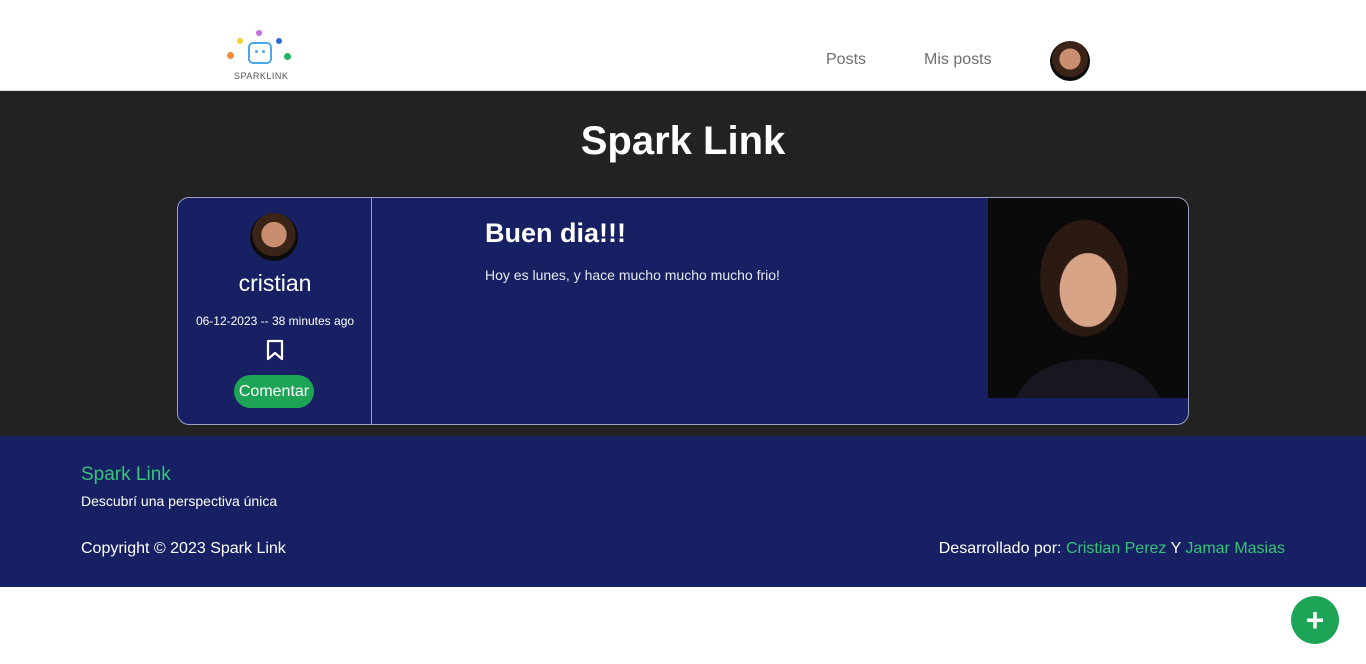  Describe the element at coordinates (183, 548) in the screenshot. I see `footer-copyright: Copyright © 2023 Spark Link` at that location.